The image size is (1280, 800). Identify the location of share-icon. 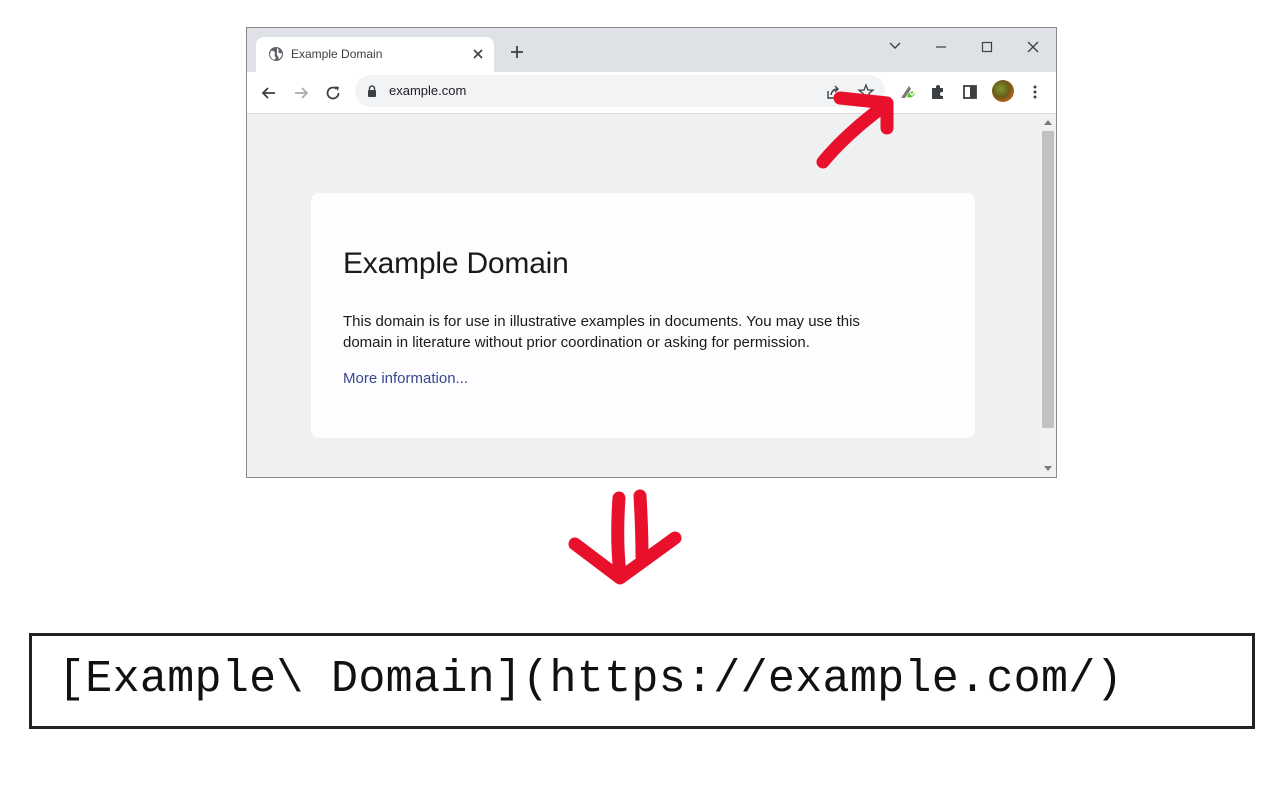
(834, 92).